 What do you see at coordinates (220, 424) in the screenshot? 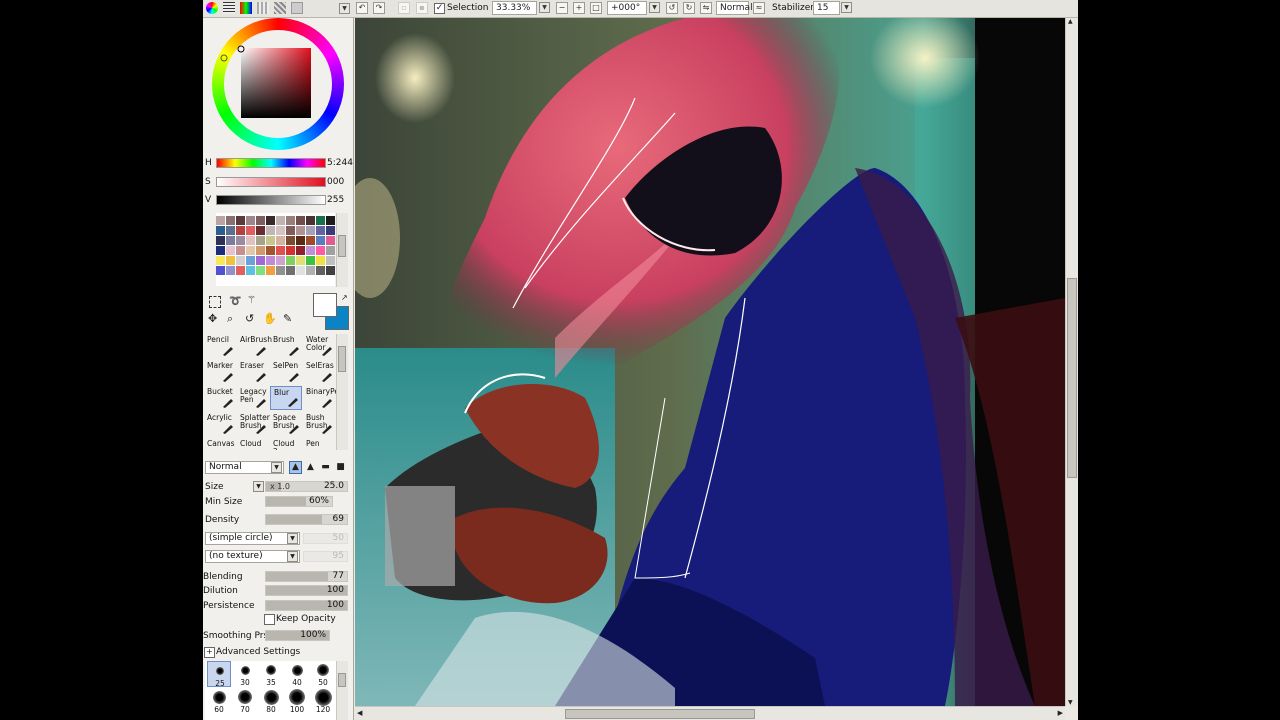
I see `tool-acrylic: Acrylic` at bounding box center [220, 424].